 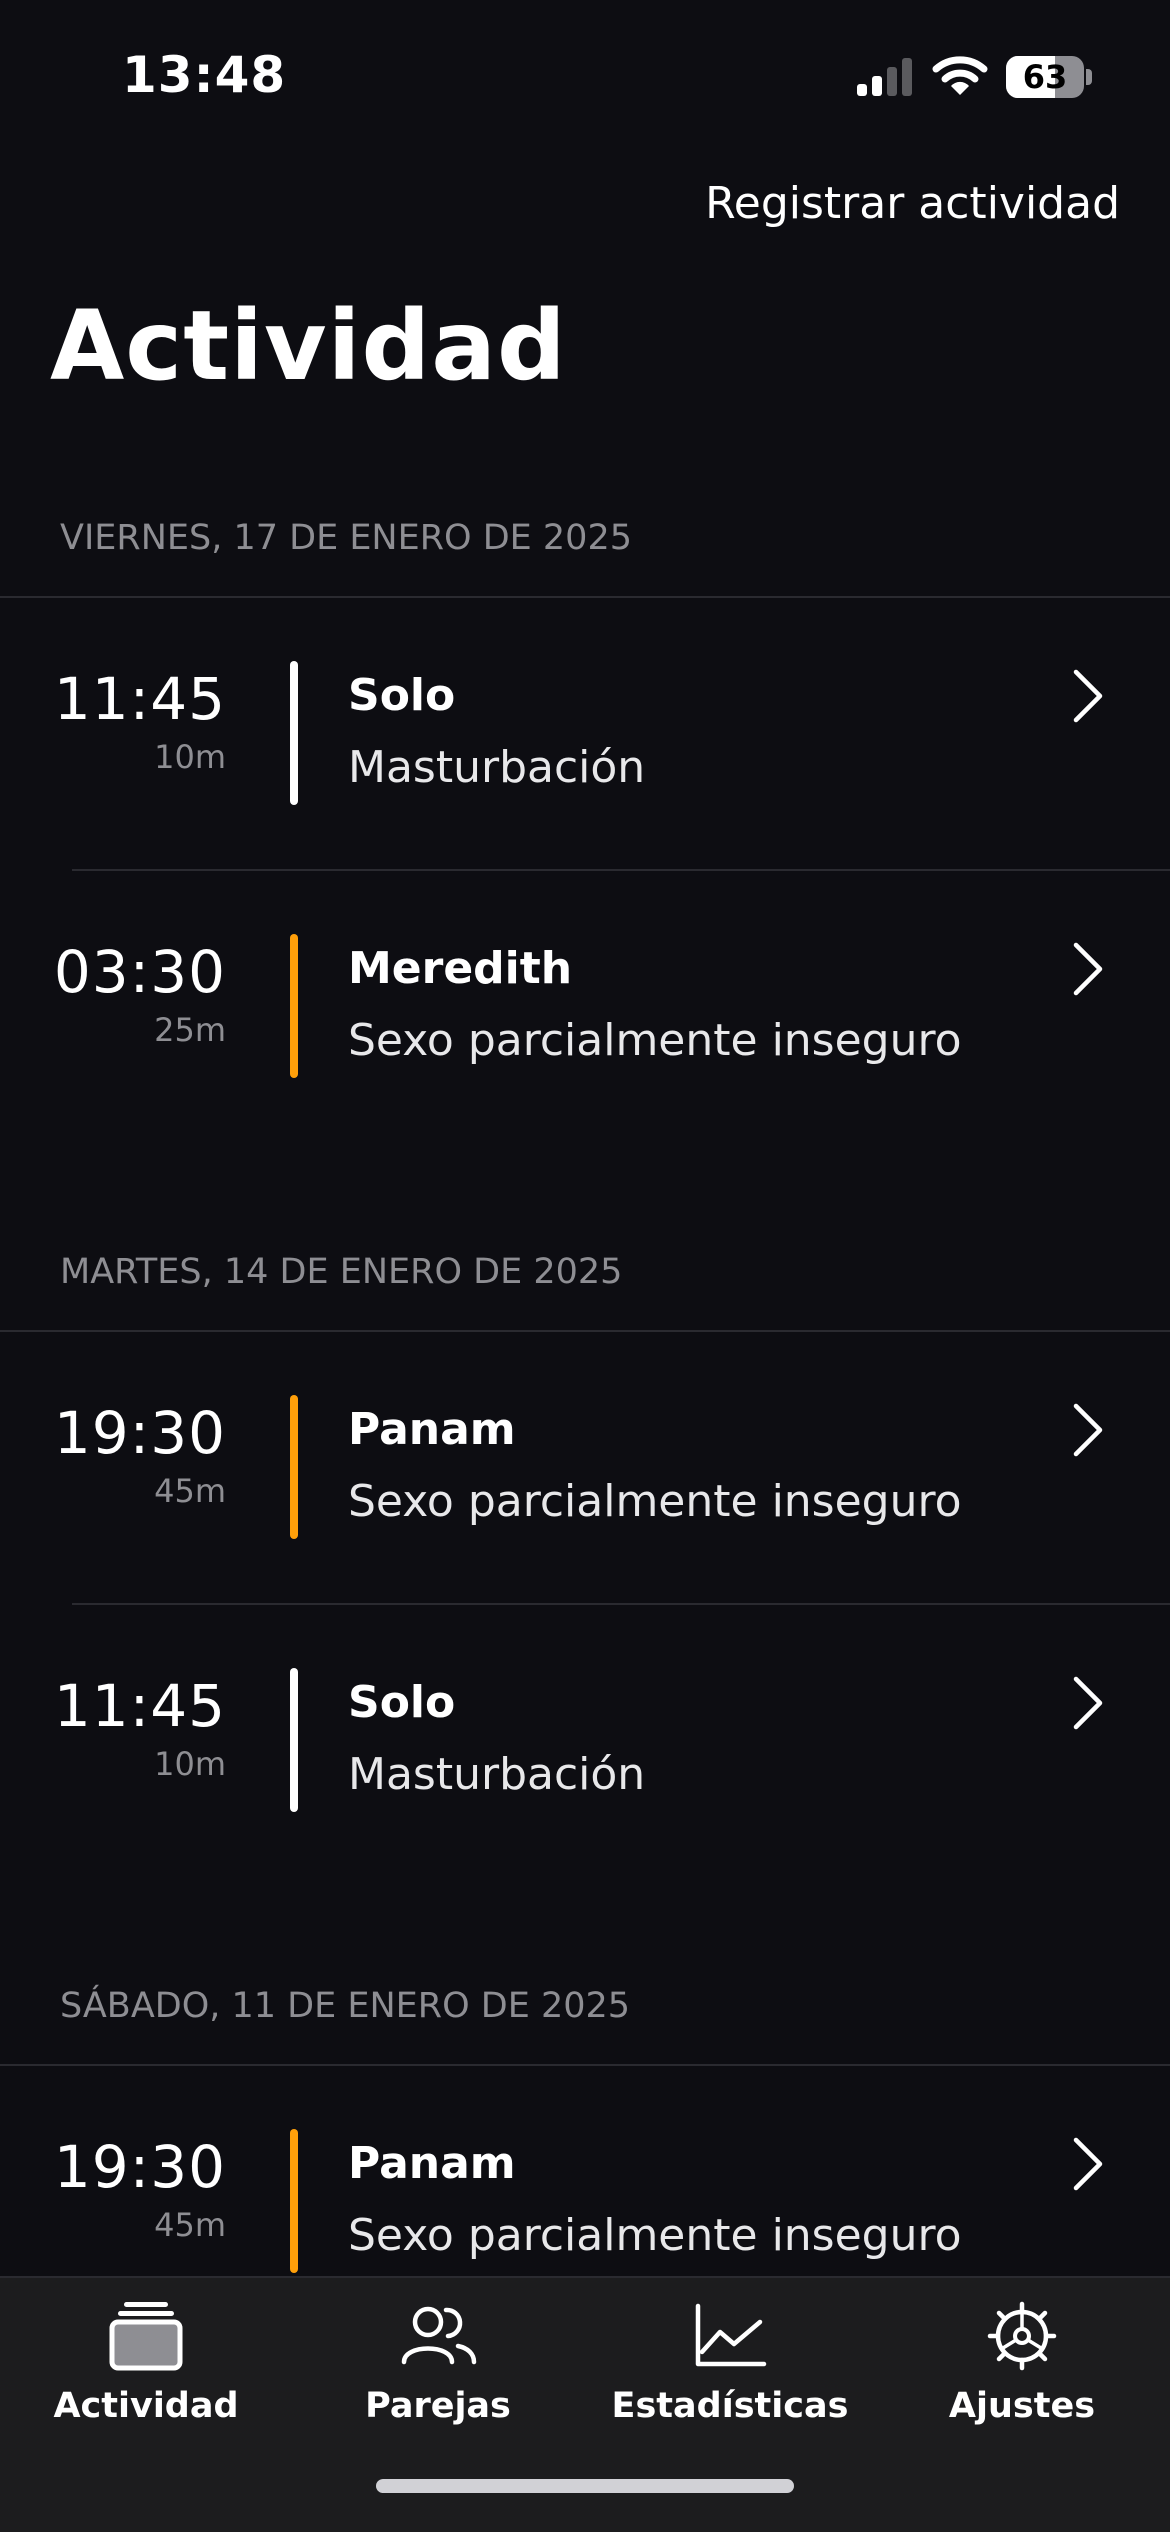 What do you see at coordinates (730, 2406) in the screenshot?
I see `tab-label: Estadísticas` at bounding box center [730, 2406].